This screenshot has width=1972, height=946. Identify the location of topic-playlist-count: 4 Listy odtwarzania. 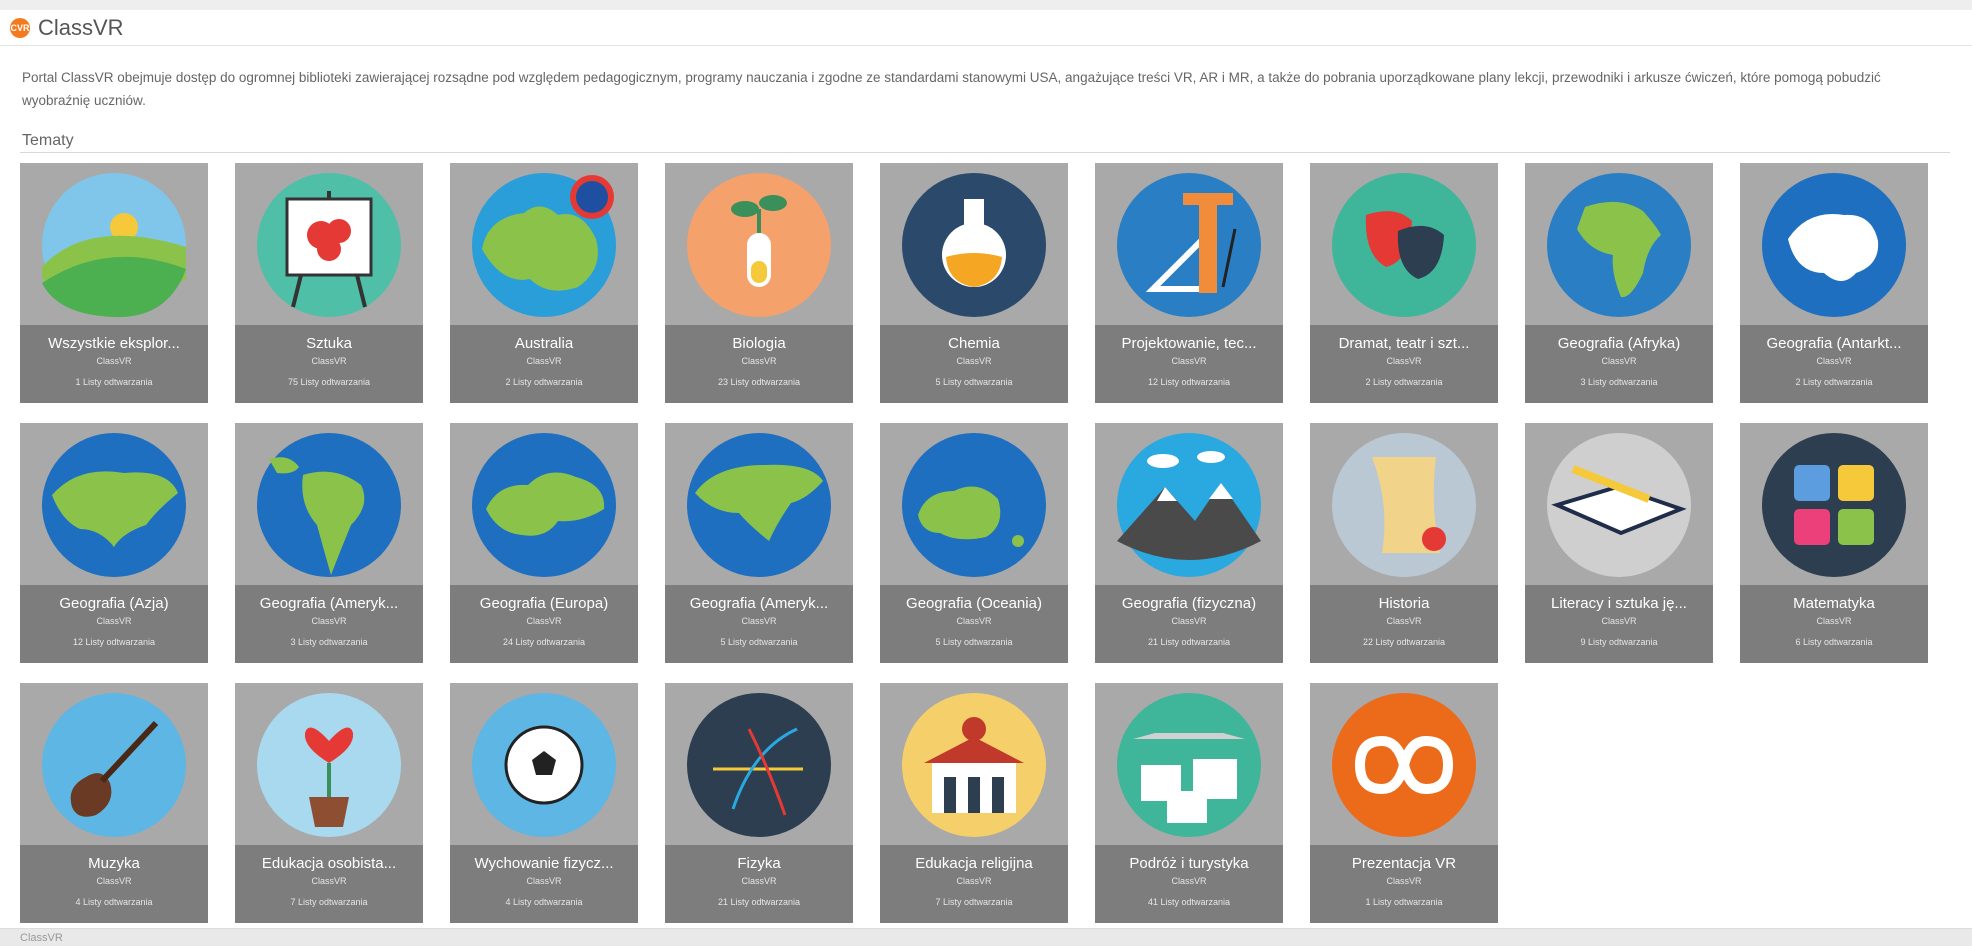
(544, 902).